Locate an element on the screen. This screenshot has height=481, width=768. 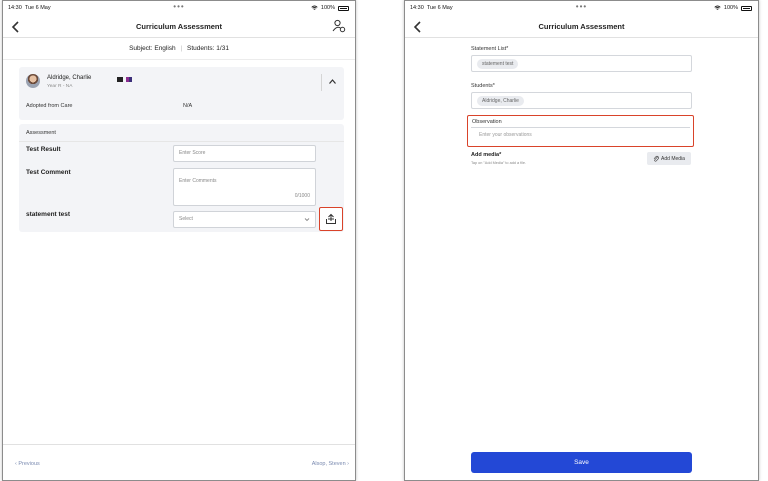
paperclip-icon is located at coordinates (656, 158).